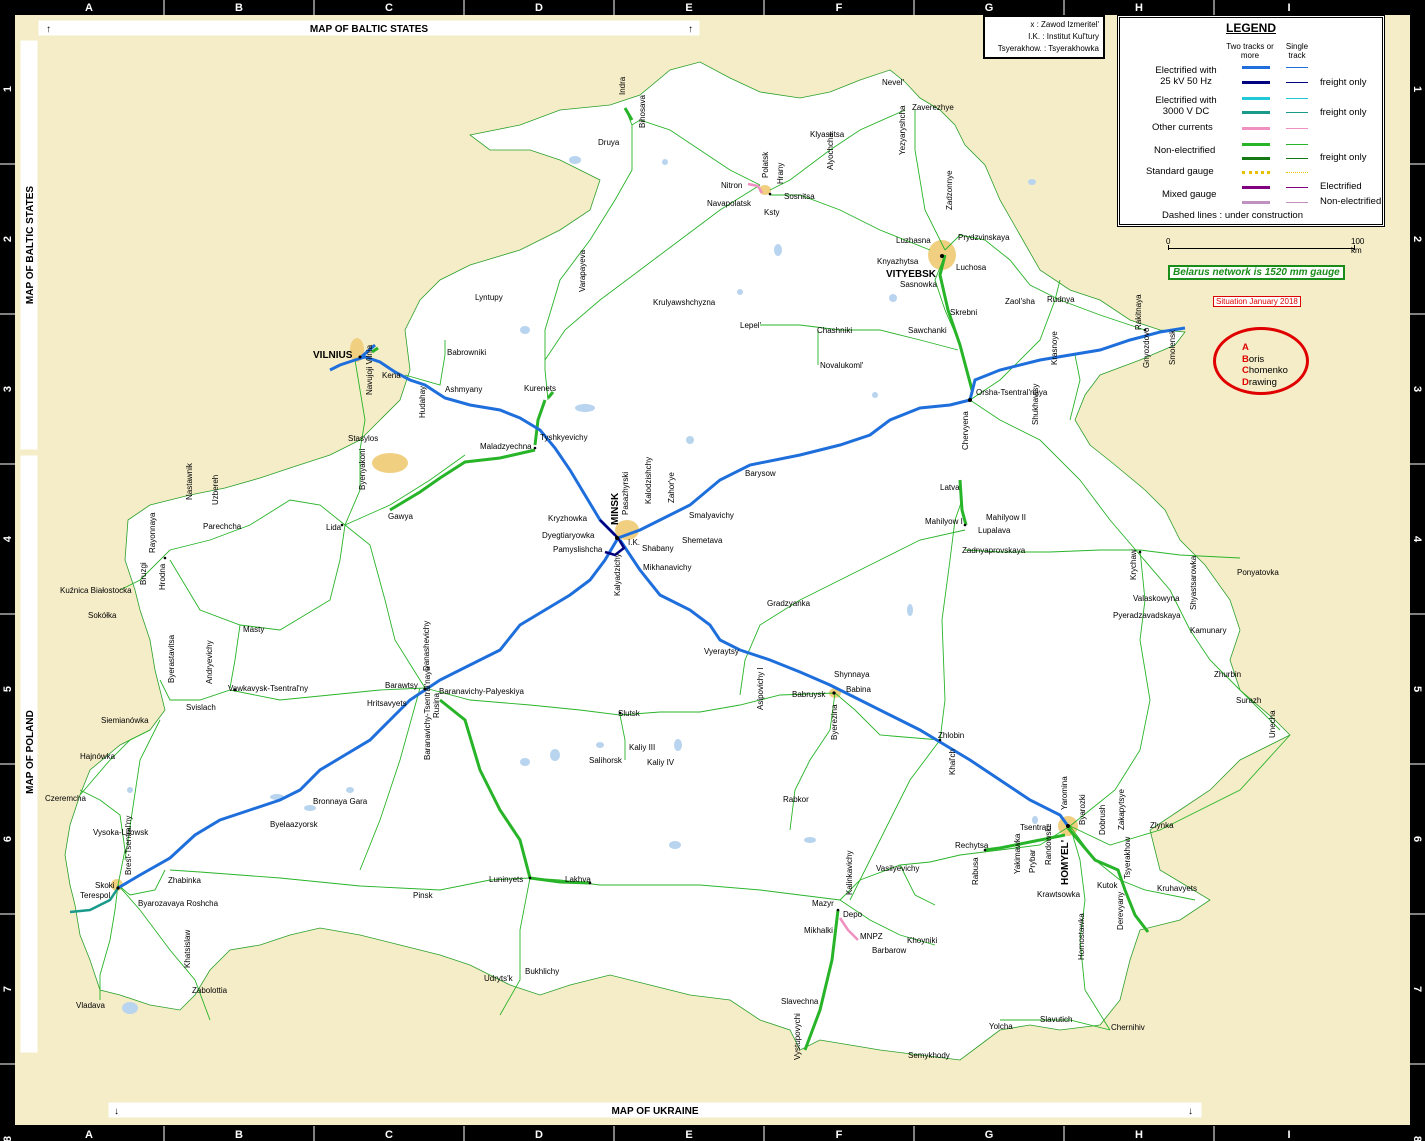  I want to click on credit-line: Drawing, so click(1259, 382).